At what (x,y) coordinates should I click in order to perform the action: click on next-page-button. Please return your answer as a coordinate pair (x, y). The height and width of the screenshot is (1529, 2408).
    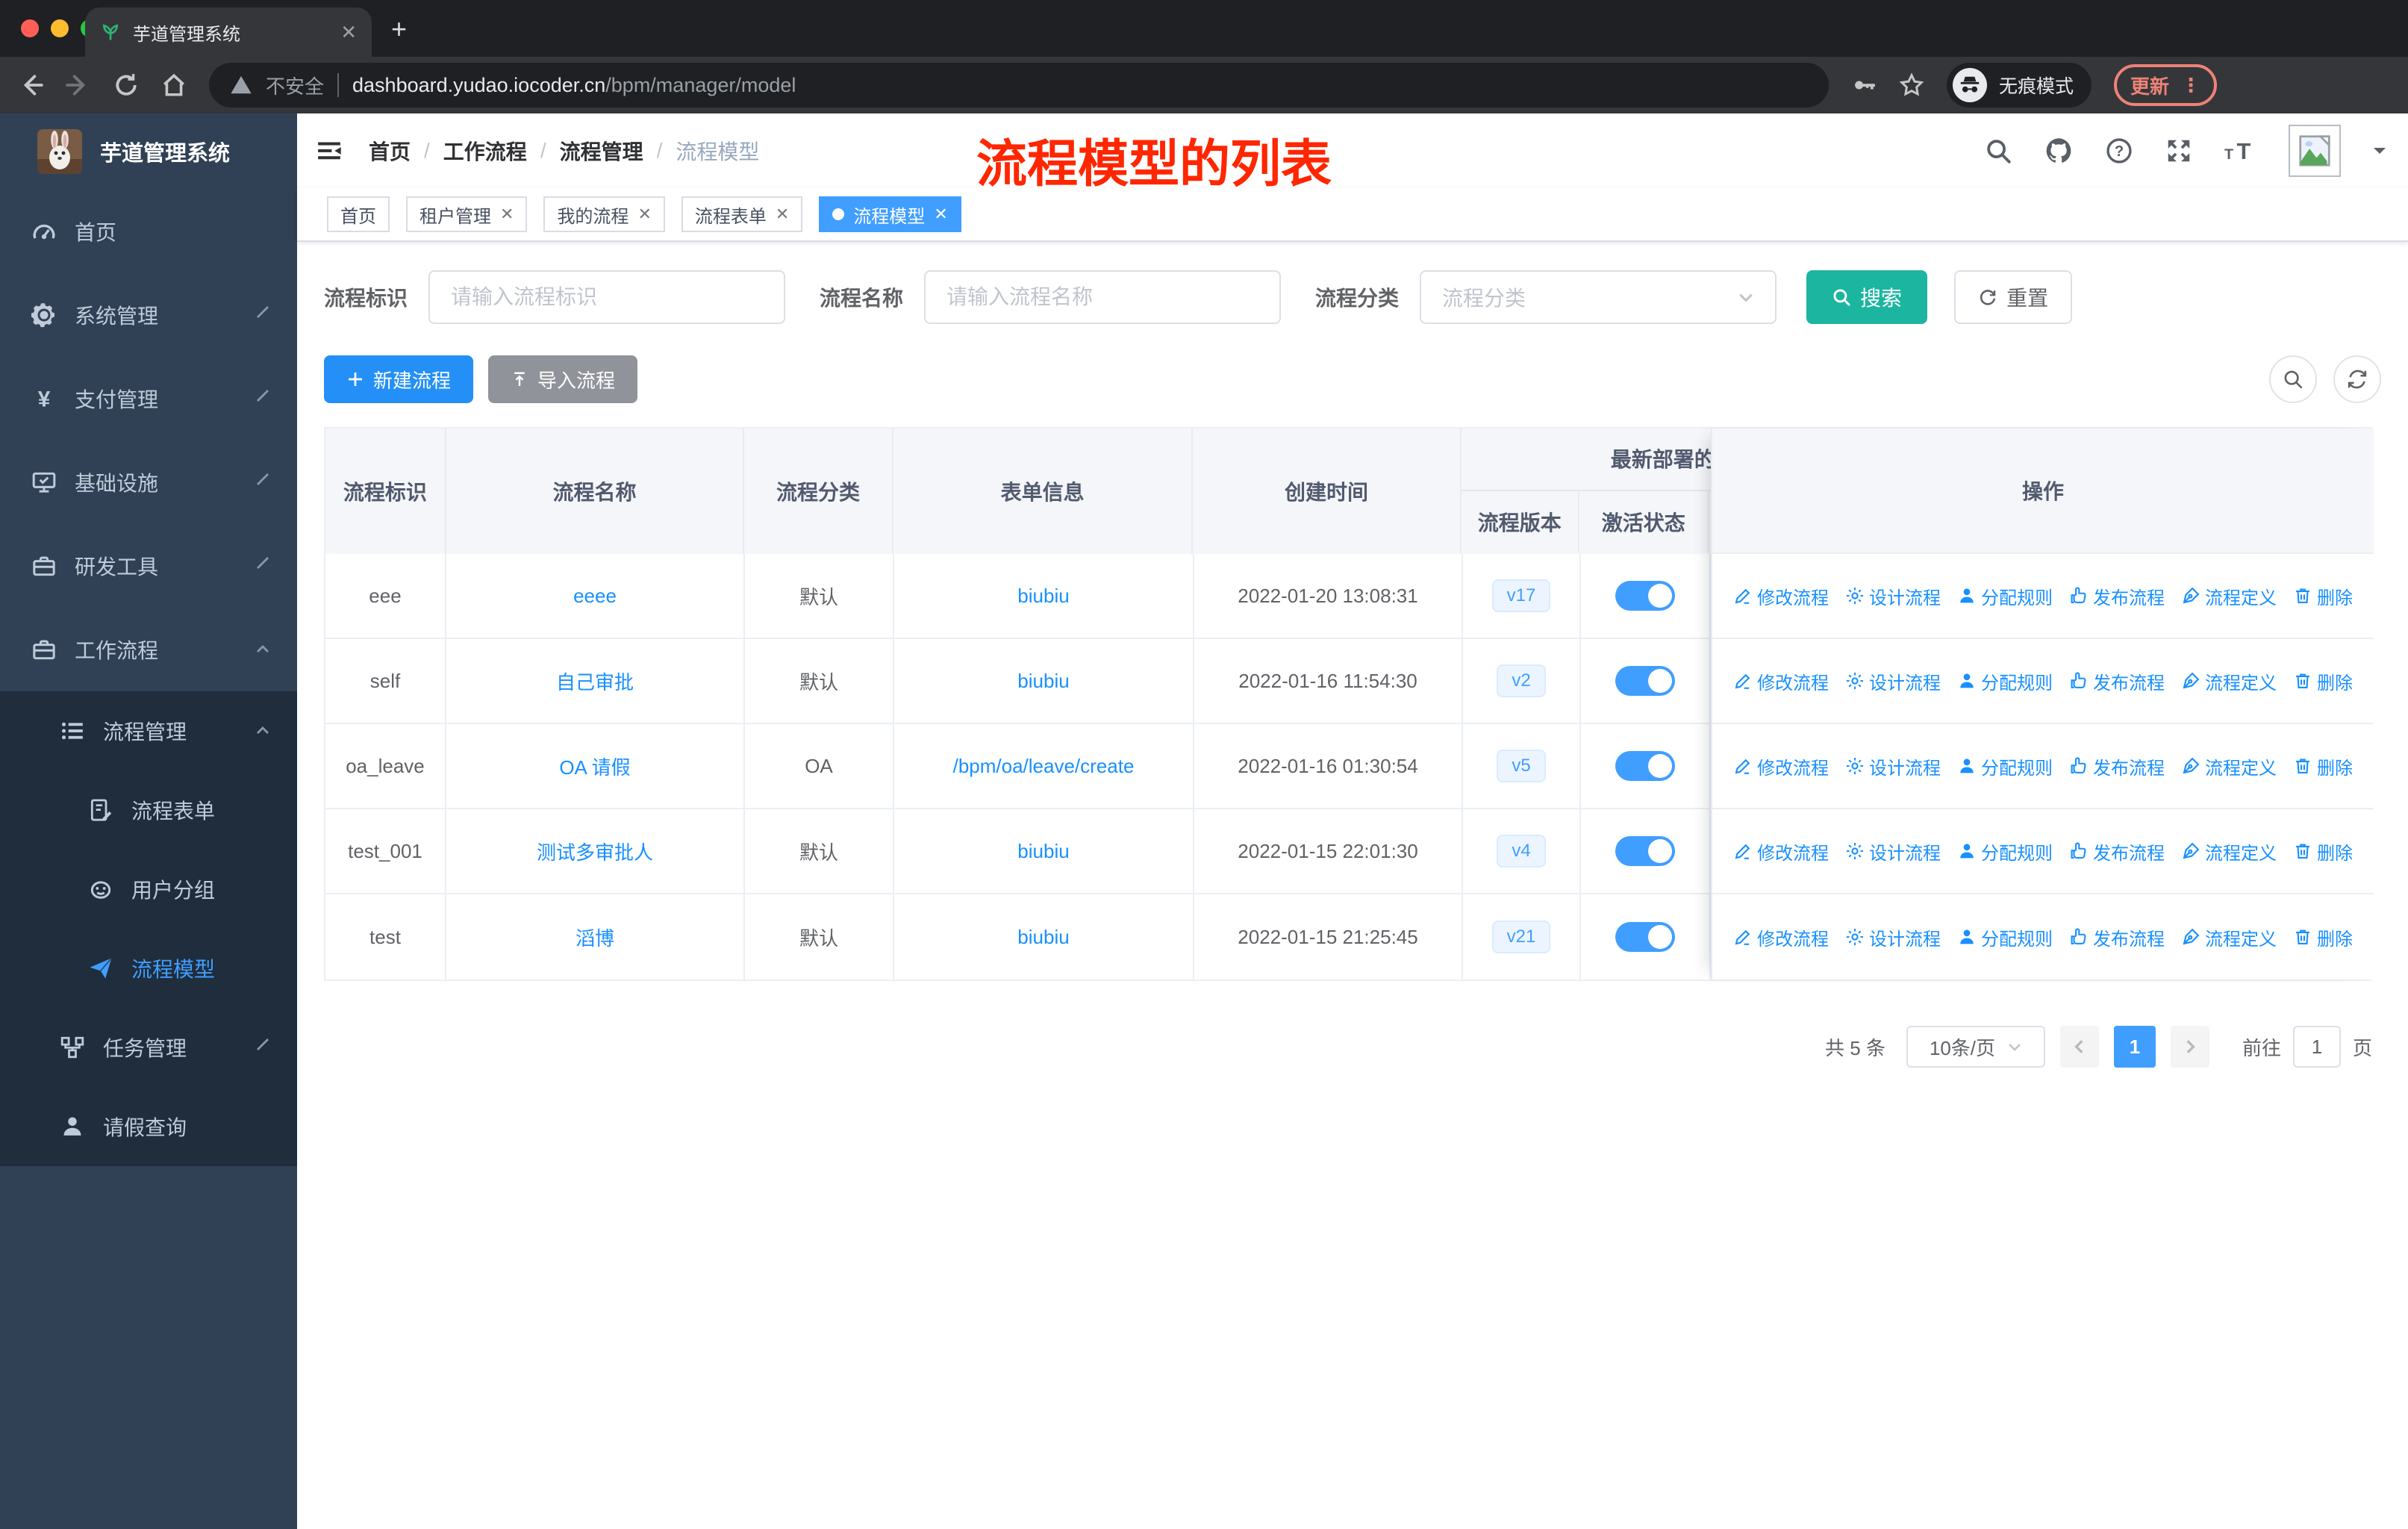
    Looking at the image, I should click on (2189, 1047).